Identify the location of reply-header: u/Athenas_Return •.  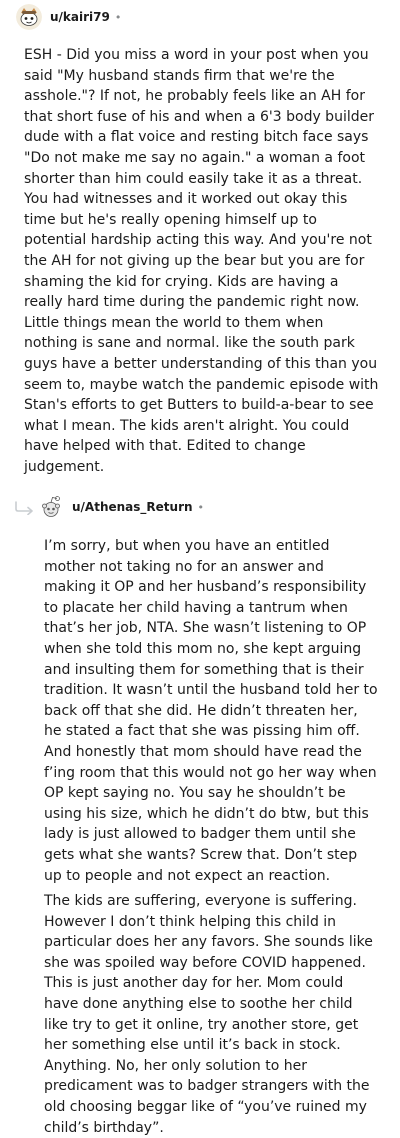
(121, 507).